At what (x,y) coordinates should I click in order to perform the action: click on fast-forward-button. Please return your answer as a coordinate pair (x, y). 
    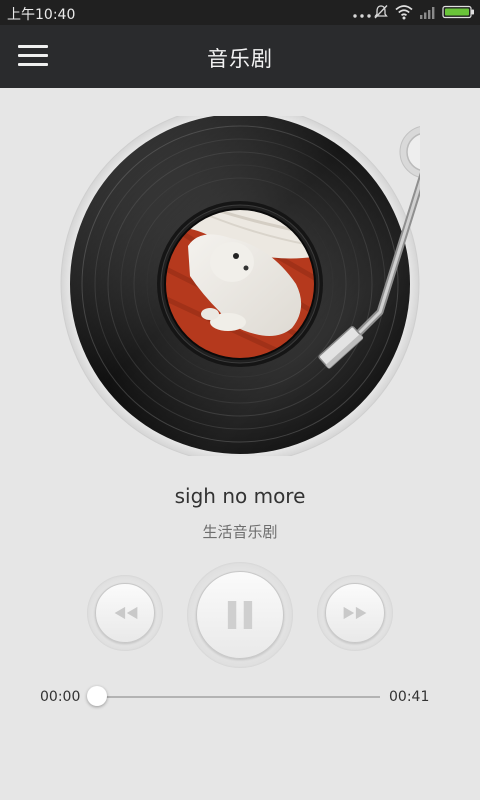
    Looking at the image, I should click on (355, 613).